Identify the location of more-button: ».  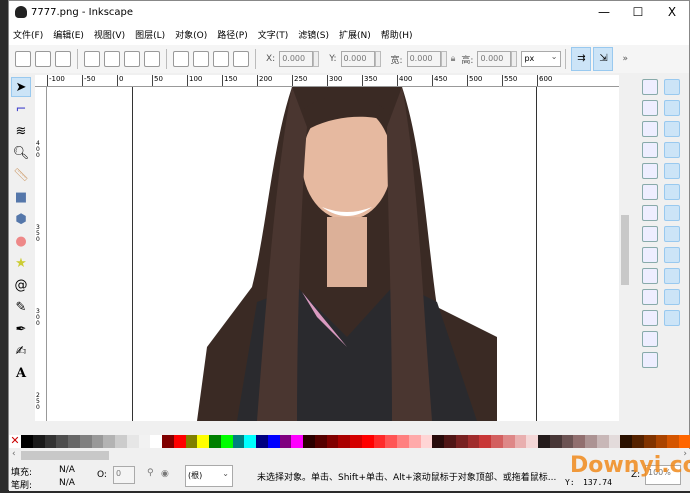
(625, 59).